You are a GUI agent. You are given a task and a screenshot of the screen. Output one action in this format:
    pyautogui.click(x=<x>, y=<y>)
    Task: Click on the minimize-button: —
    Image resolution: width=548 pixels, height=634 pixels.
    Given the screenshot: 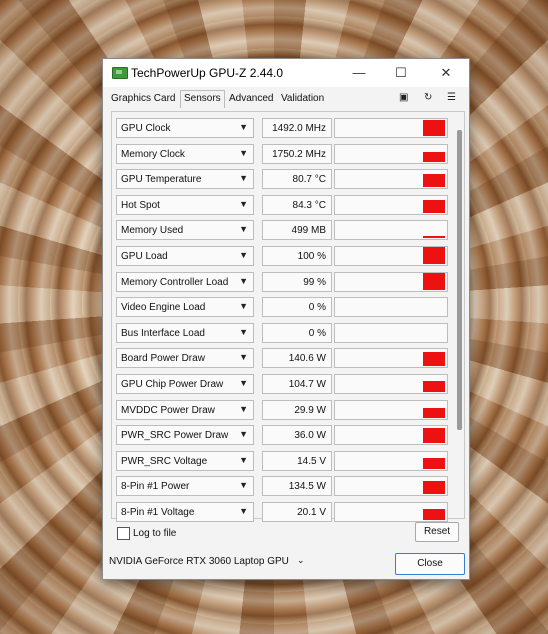 What is the action you would take?
    pyautogui.click(x=359, y=73)
    